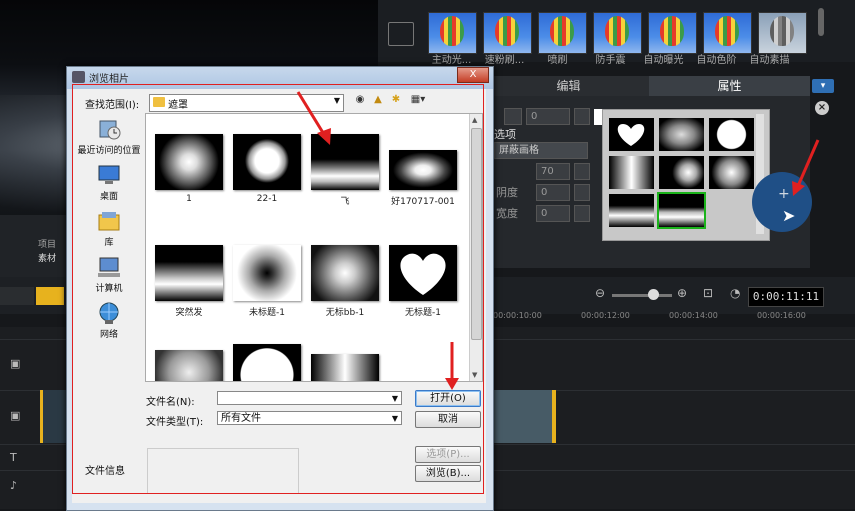 This screenshot has width=855, height=511. Describe the element at coordinates (15, 363) in the screenshot. I see `video-track-icon: ▣` at that location.